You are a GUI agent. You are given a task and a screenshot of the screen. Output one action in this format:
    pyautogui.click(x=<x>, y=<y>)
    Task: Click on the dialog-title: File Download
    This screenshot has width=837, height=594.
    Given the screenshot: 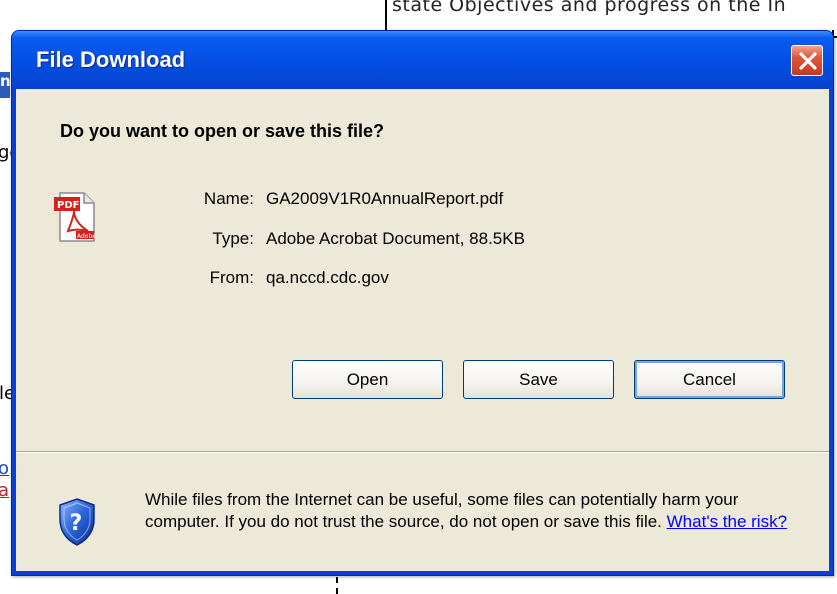 What is the action you would take?
    pyautogui.click(x=111, y=59)
    